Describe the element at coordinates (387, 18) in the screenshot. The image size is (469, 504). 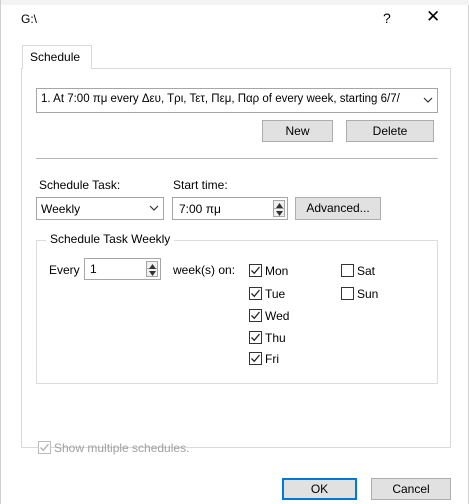
I see `help-button: ?` at that location.